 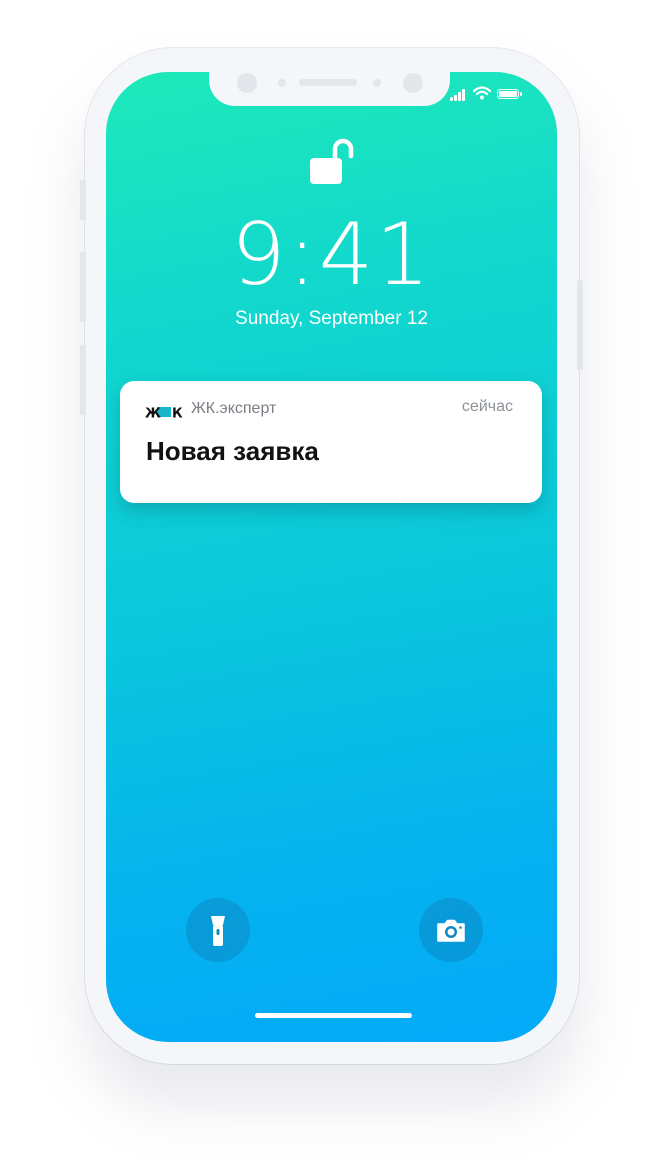 What do you see at coordinates (329, 89) in the screenshot?
I see `notch` at bounding box center [329, 89].